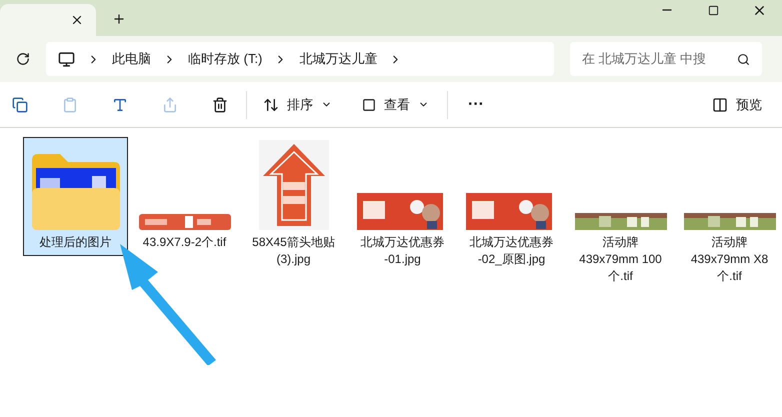  Describe the element at coordinates (402, 205) in the screenshot. I see `file-item: 北城万达优惠券 -01.jpg` at that location.